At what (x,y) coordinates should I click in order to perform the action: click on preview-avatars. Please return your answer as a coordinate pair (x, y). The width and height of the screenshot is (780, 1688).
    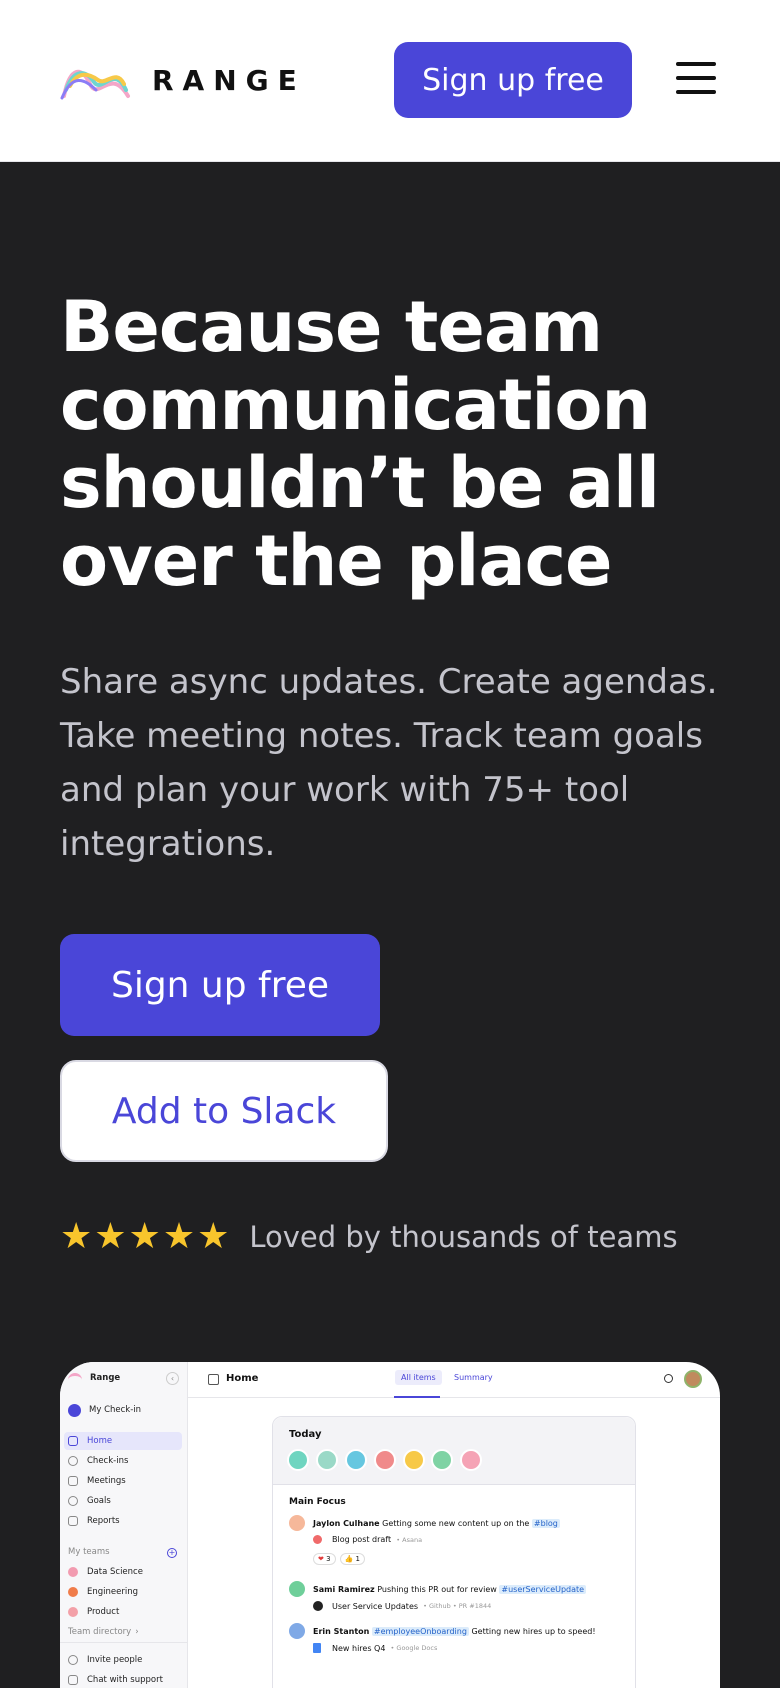
    Looking at the image, I should click on (386, 1461).